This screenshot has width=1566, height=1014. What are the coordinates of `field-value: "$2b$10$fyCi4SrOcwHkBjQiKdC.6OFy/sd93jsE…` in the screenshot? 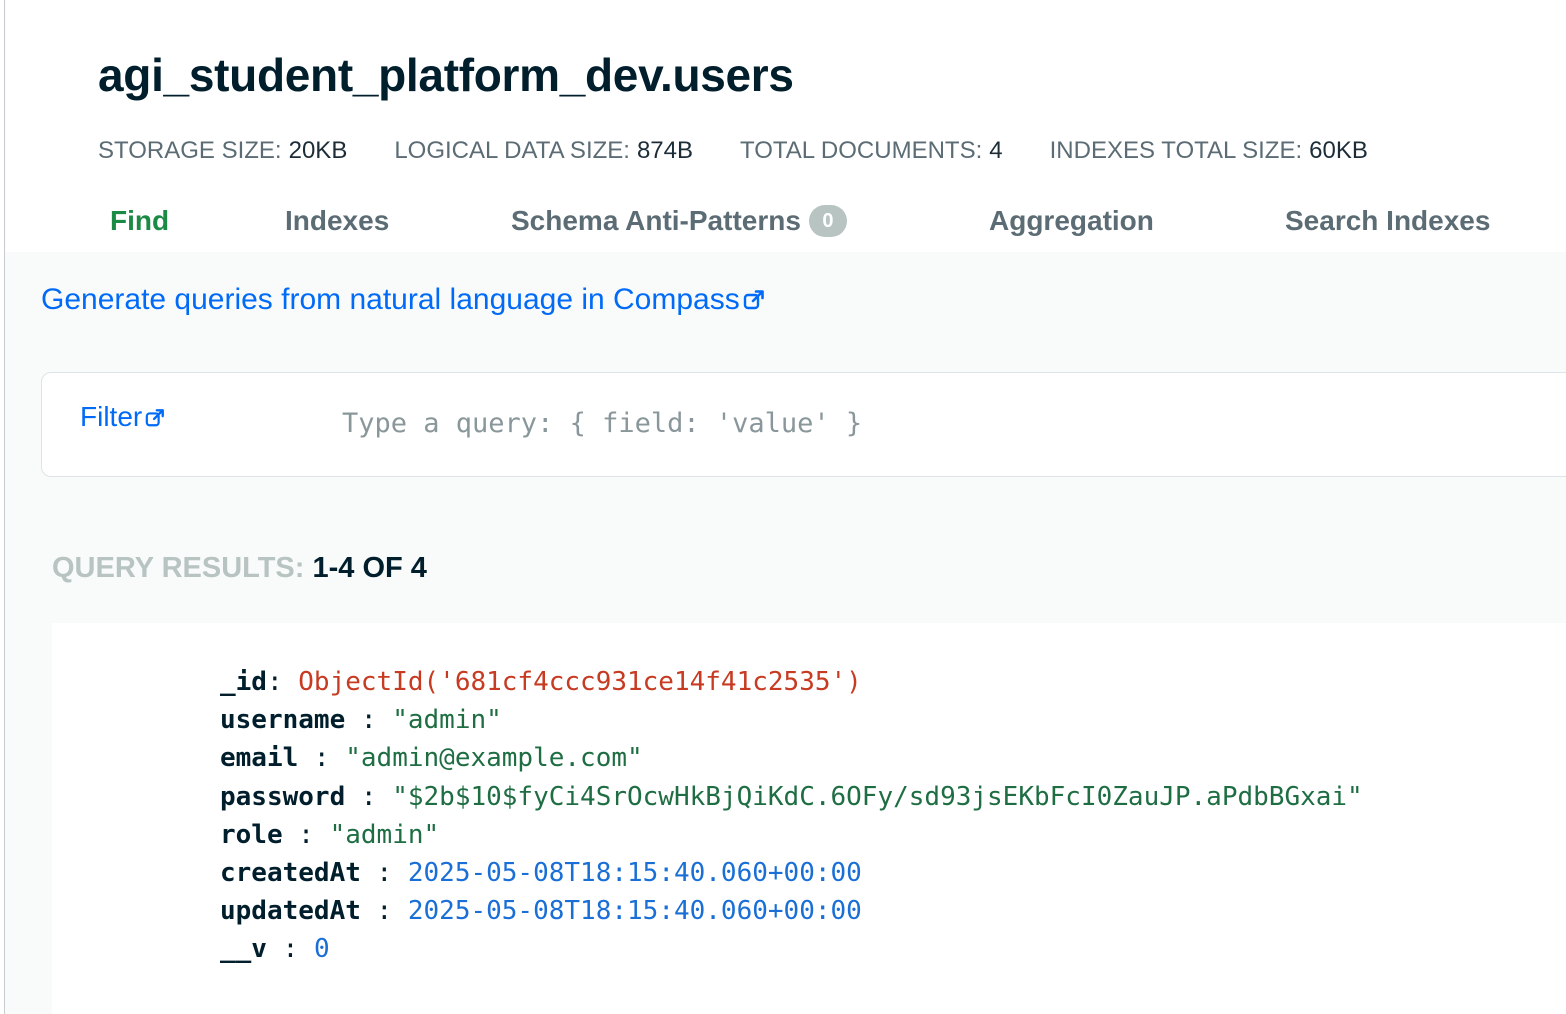 It's located at (877, 797).